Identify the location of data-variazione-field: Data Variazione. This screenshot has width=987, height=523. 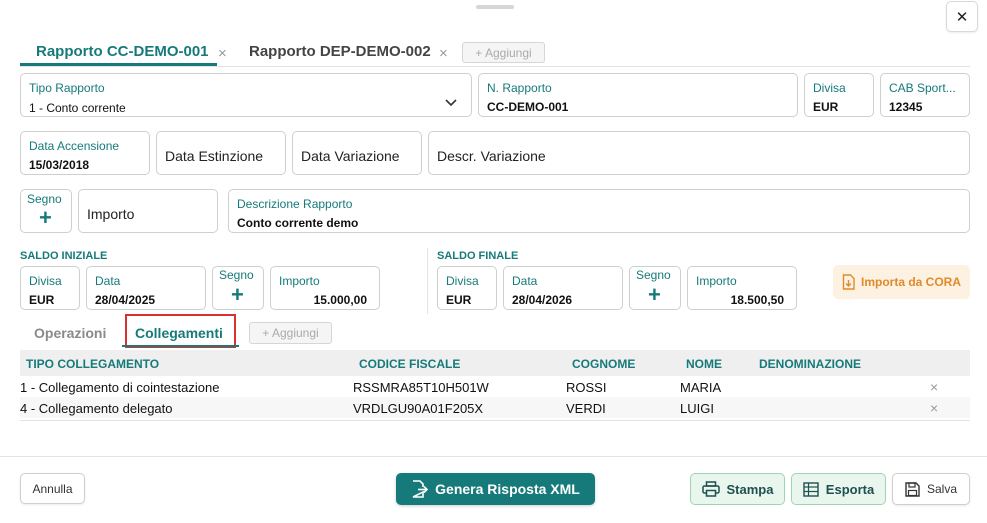
(357, 153).